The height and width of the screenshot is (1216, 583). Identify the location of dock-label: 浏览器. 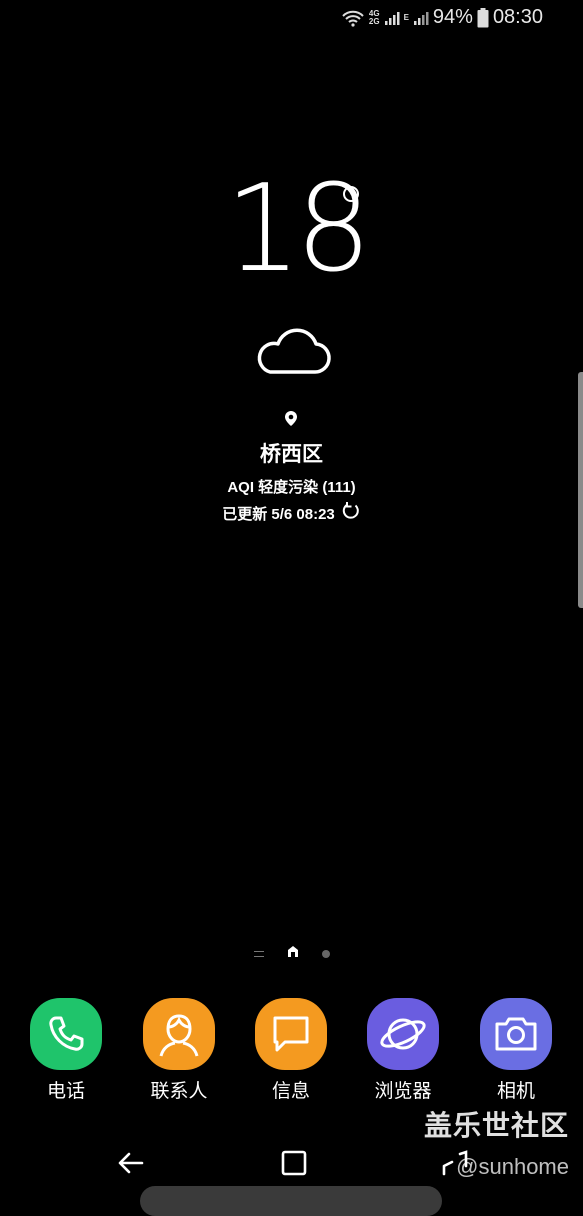
(403, 1091).